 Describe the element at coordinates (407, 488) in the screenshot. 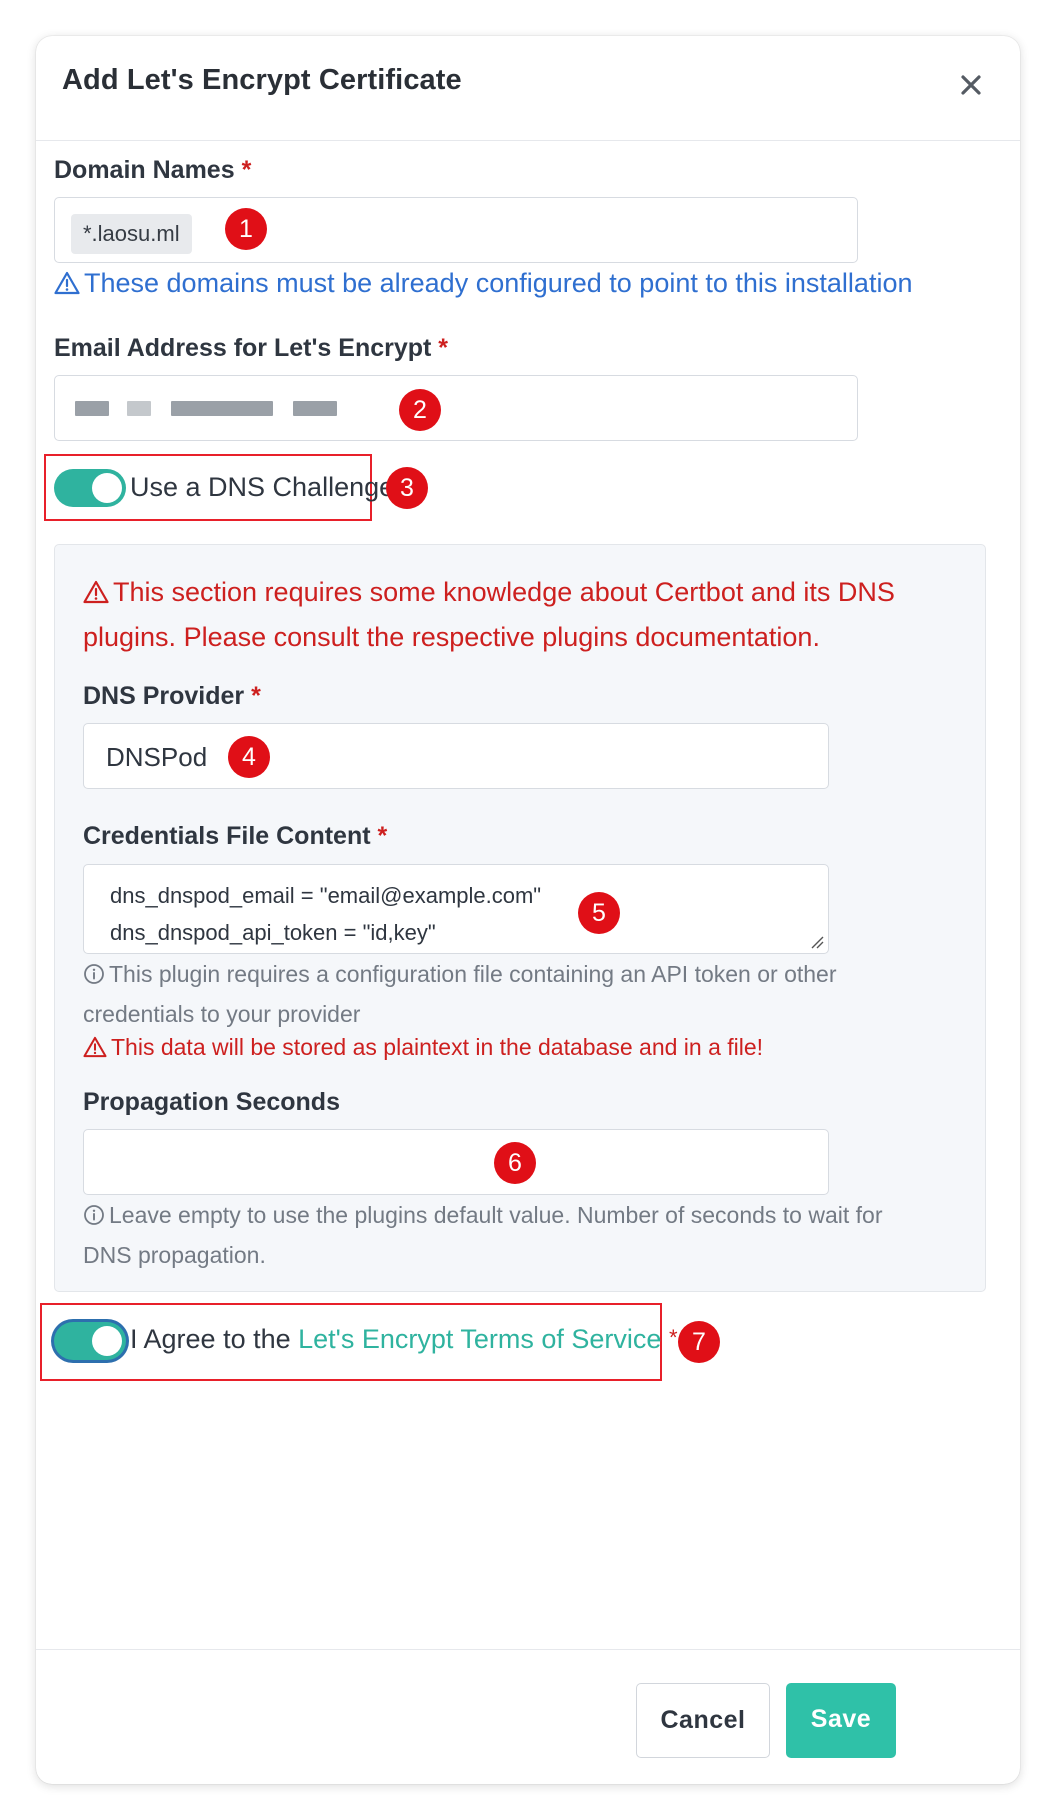

I see `annotation-badge-3: 3` at that location.